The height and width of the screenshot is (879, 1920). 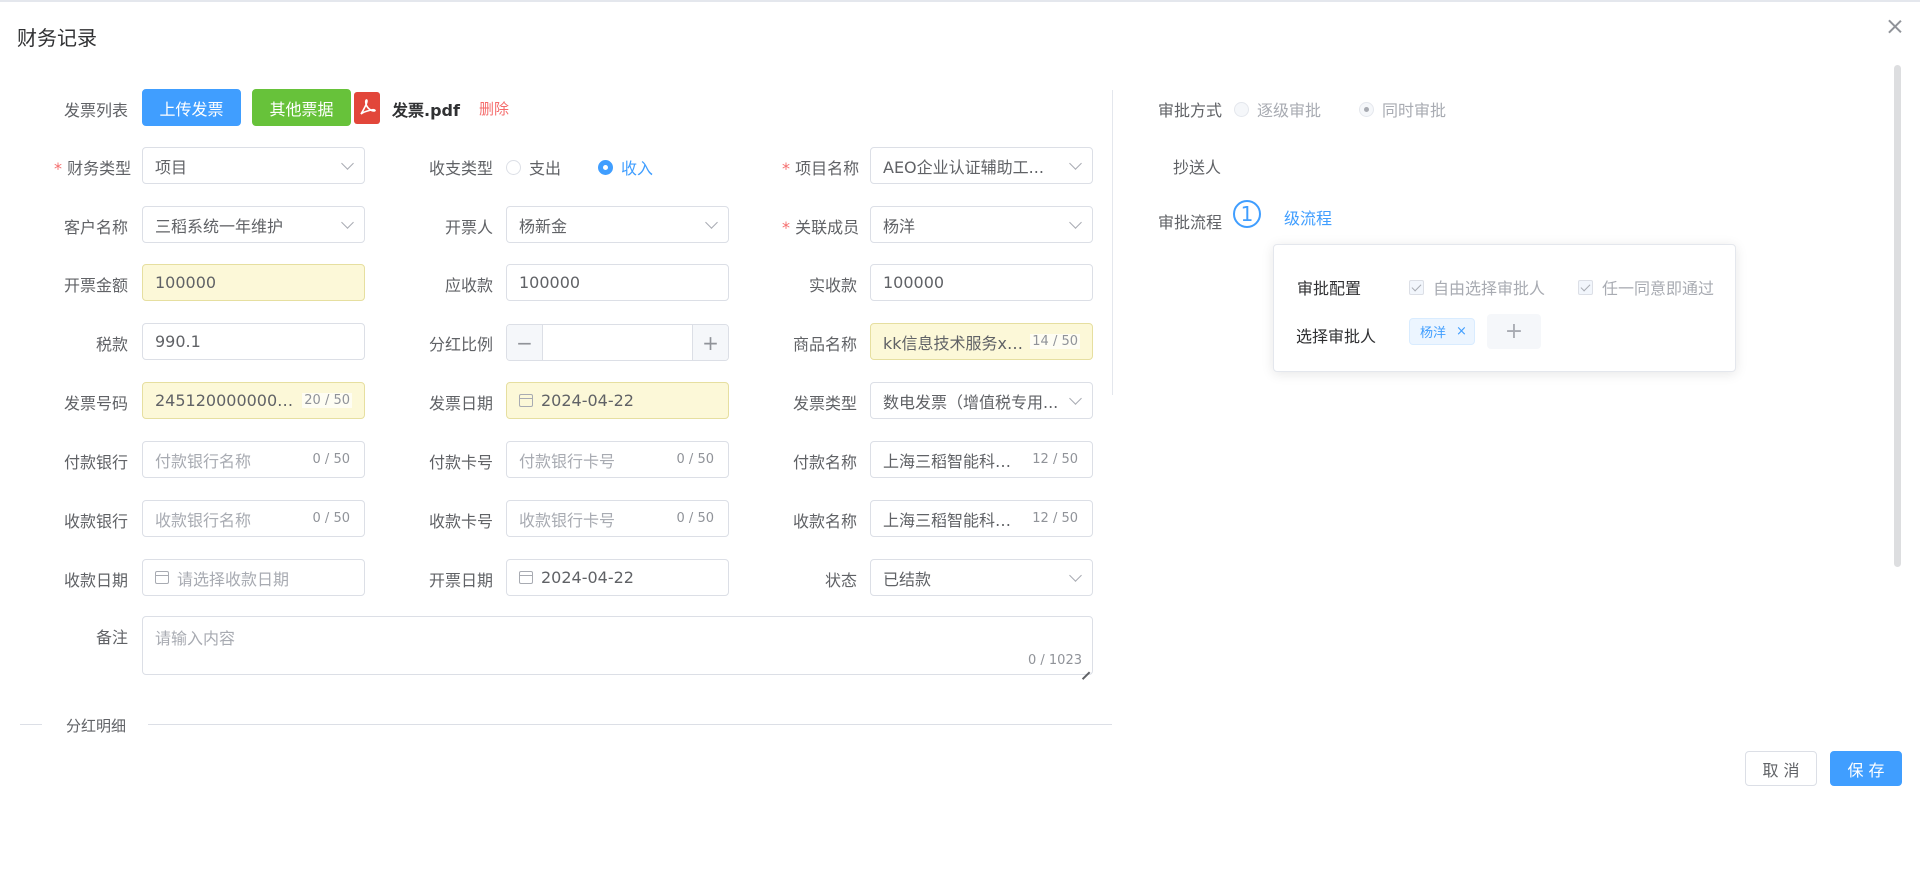 I want to click on char-counter: 0 / 1023, so click(x=1055, y=660).